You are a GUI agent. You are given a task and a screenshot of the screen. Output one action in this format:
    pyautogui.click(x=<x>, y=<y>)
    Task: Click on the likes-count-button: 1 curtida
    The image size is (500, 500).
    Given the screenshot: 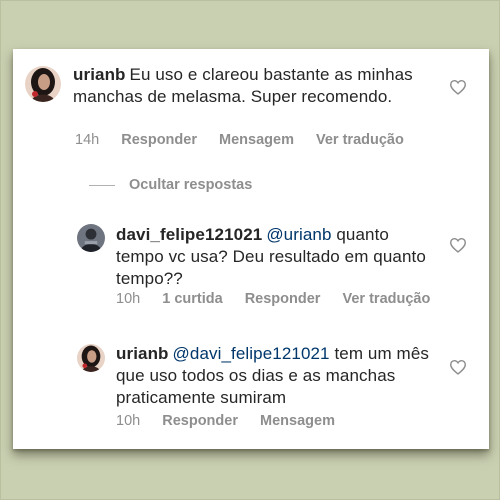 What is the action you would take?
    pyautogui.click(x=192, y=299)
    